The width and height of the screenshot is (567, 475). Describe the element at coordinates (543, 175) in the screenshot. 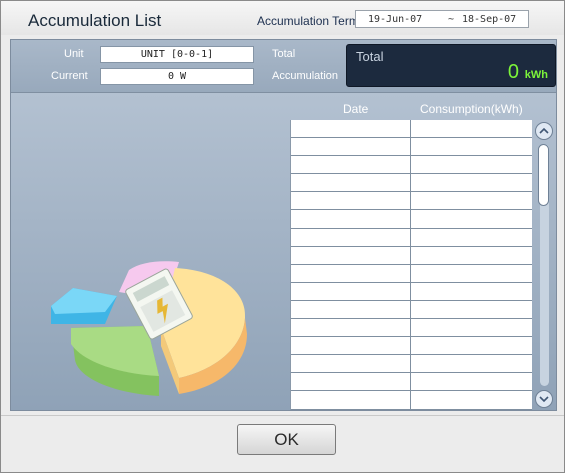

I see `scroll-thumb` at that location.